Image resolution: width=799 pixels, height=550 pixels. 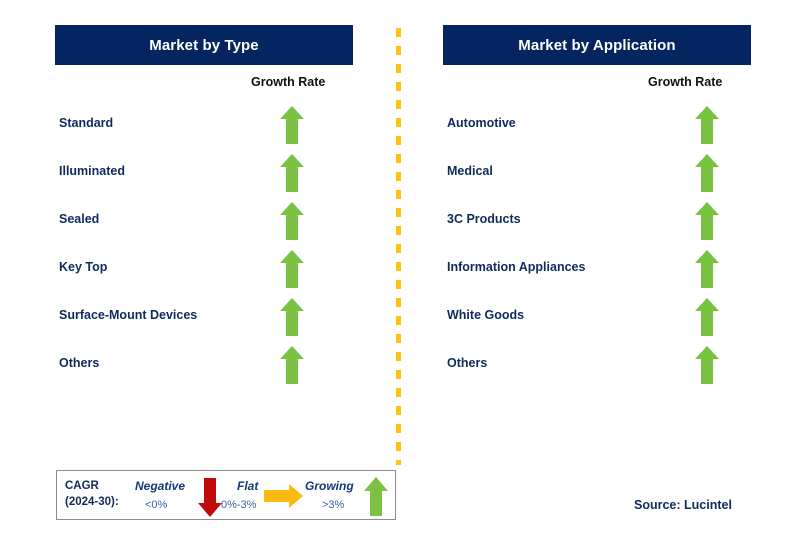 What do you see at coordinates (210, 497) in the screenshot?
I see `arrow-down-icon` at bounding box center [210, 497].